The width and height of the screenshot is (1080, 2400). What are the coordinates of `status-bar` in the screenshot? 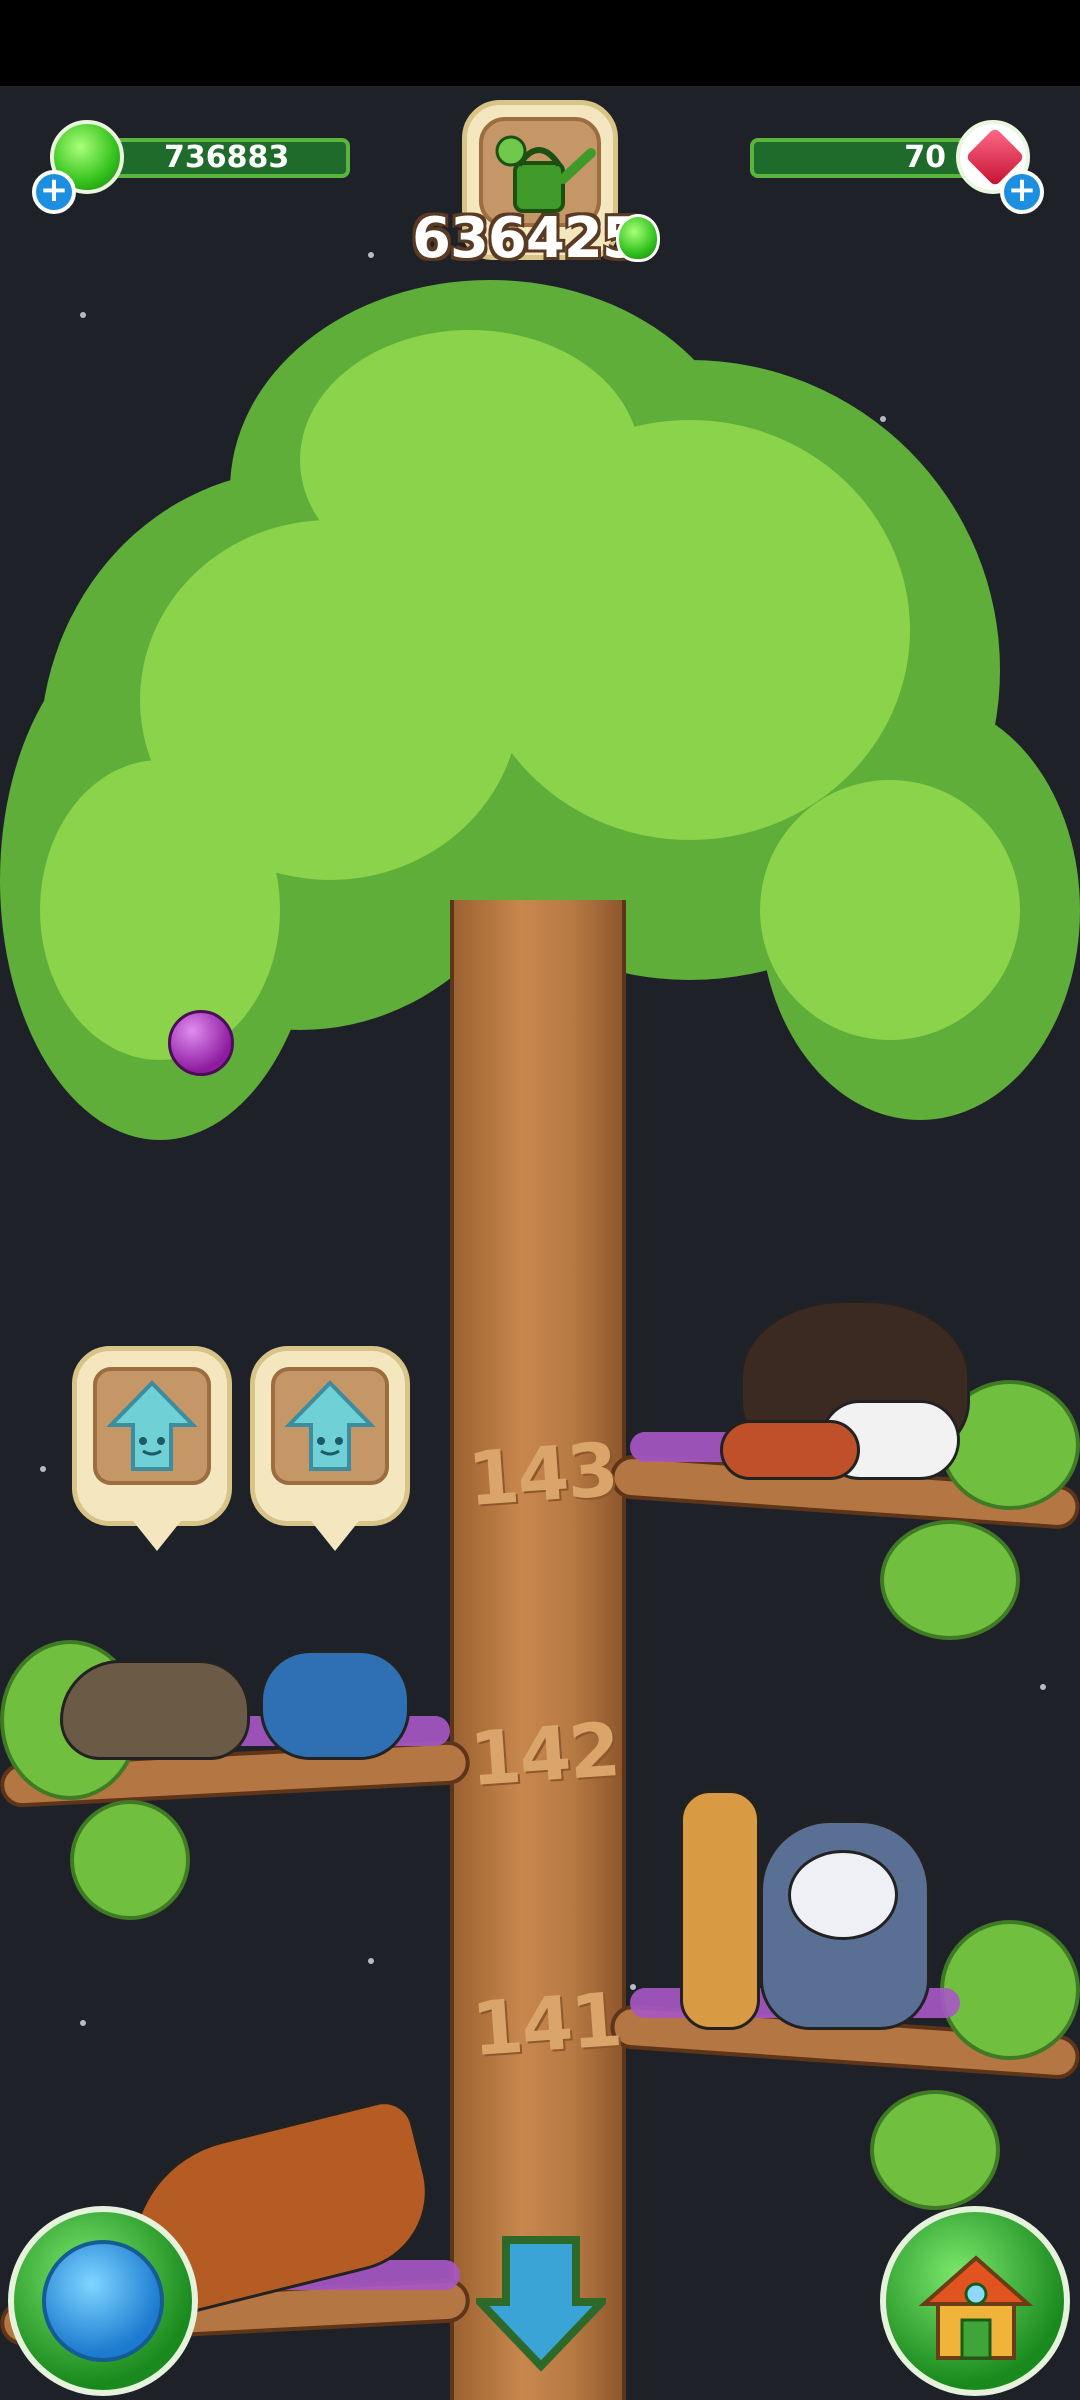 It's located at (540, 43).